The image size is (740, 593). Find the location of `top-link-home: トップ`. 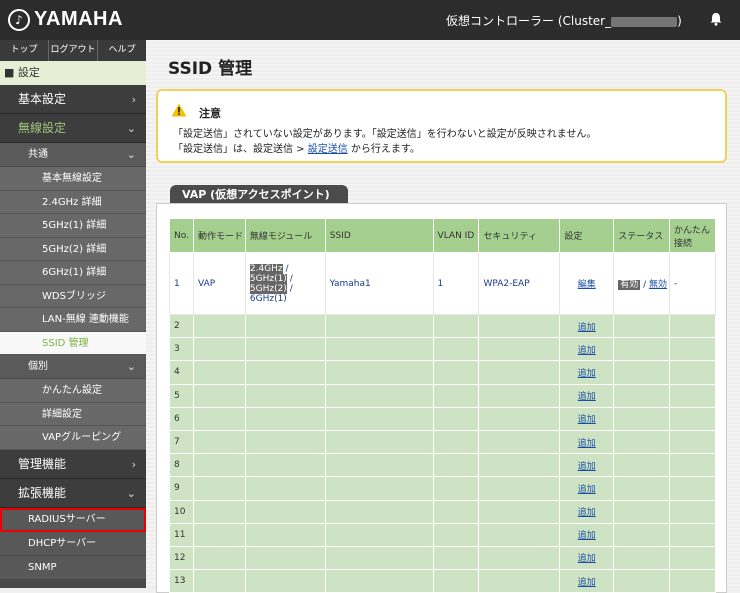

top-link-home: トップ is located at coordinates (24, 50).